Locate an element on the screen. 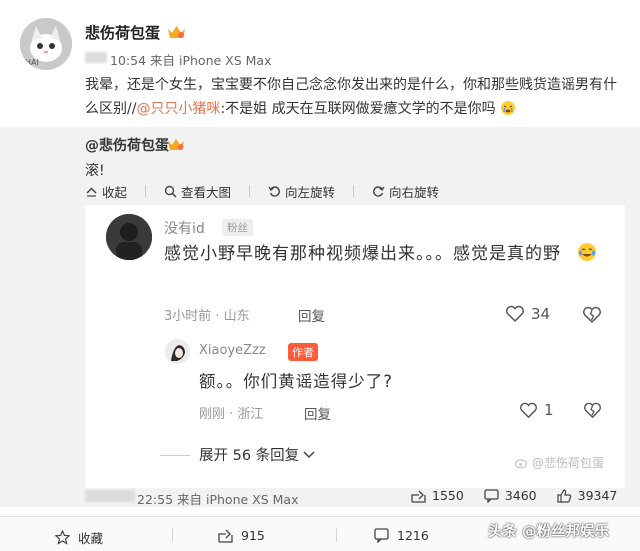 This screenshot has width=640, height=551. like-count: 39347 is located at coordinates (597, 495).